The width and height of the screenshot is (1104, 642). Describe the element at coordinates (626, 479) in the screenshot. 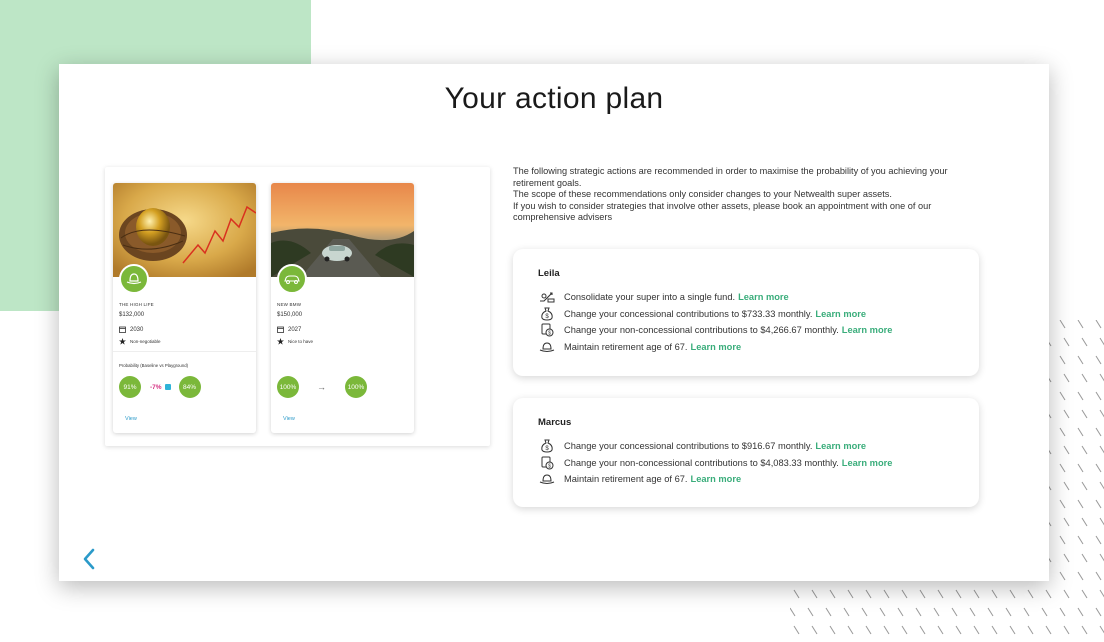

I see `action-text: Maintain retirement age of 67.` at that location.